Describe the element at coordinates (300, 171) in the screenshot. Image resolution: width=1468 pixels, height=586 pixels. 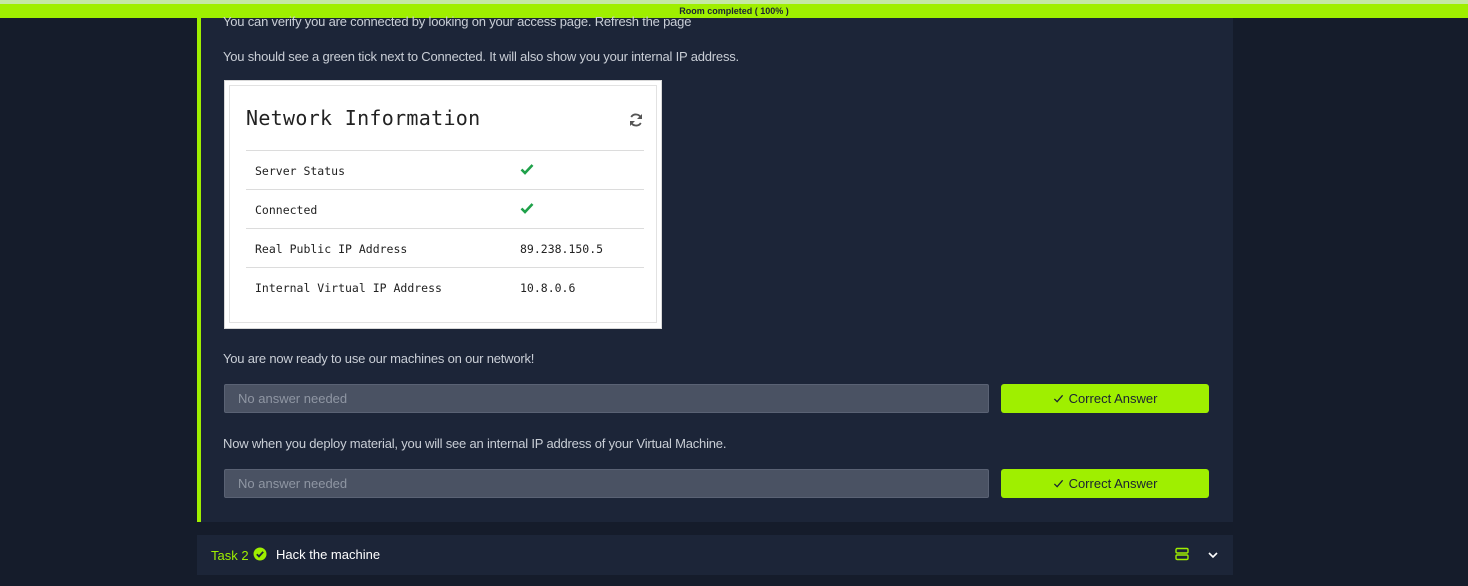
I see `server-status-label: Server Status` at that location.